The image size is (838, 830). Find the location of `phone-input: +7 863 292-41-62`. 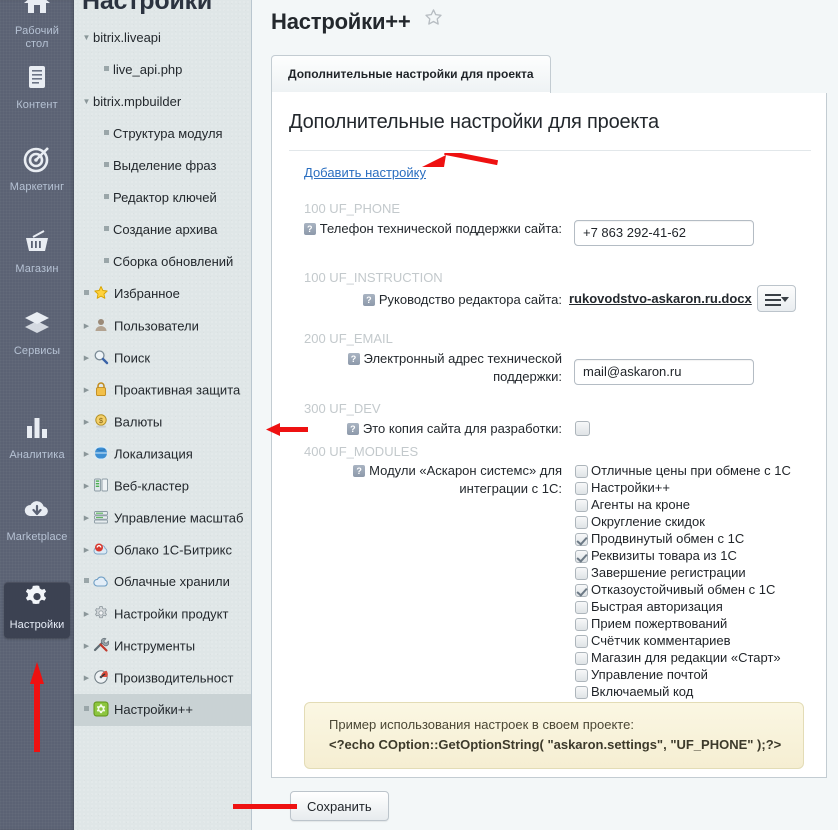

phone-input: +7 863 292-41-62 is located at coordinates (664, 233).